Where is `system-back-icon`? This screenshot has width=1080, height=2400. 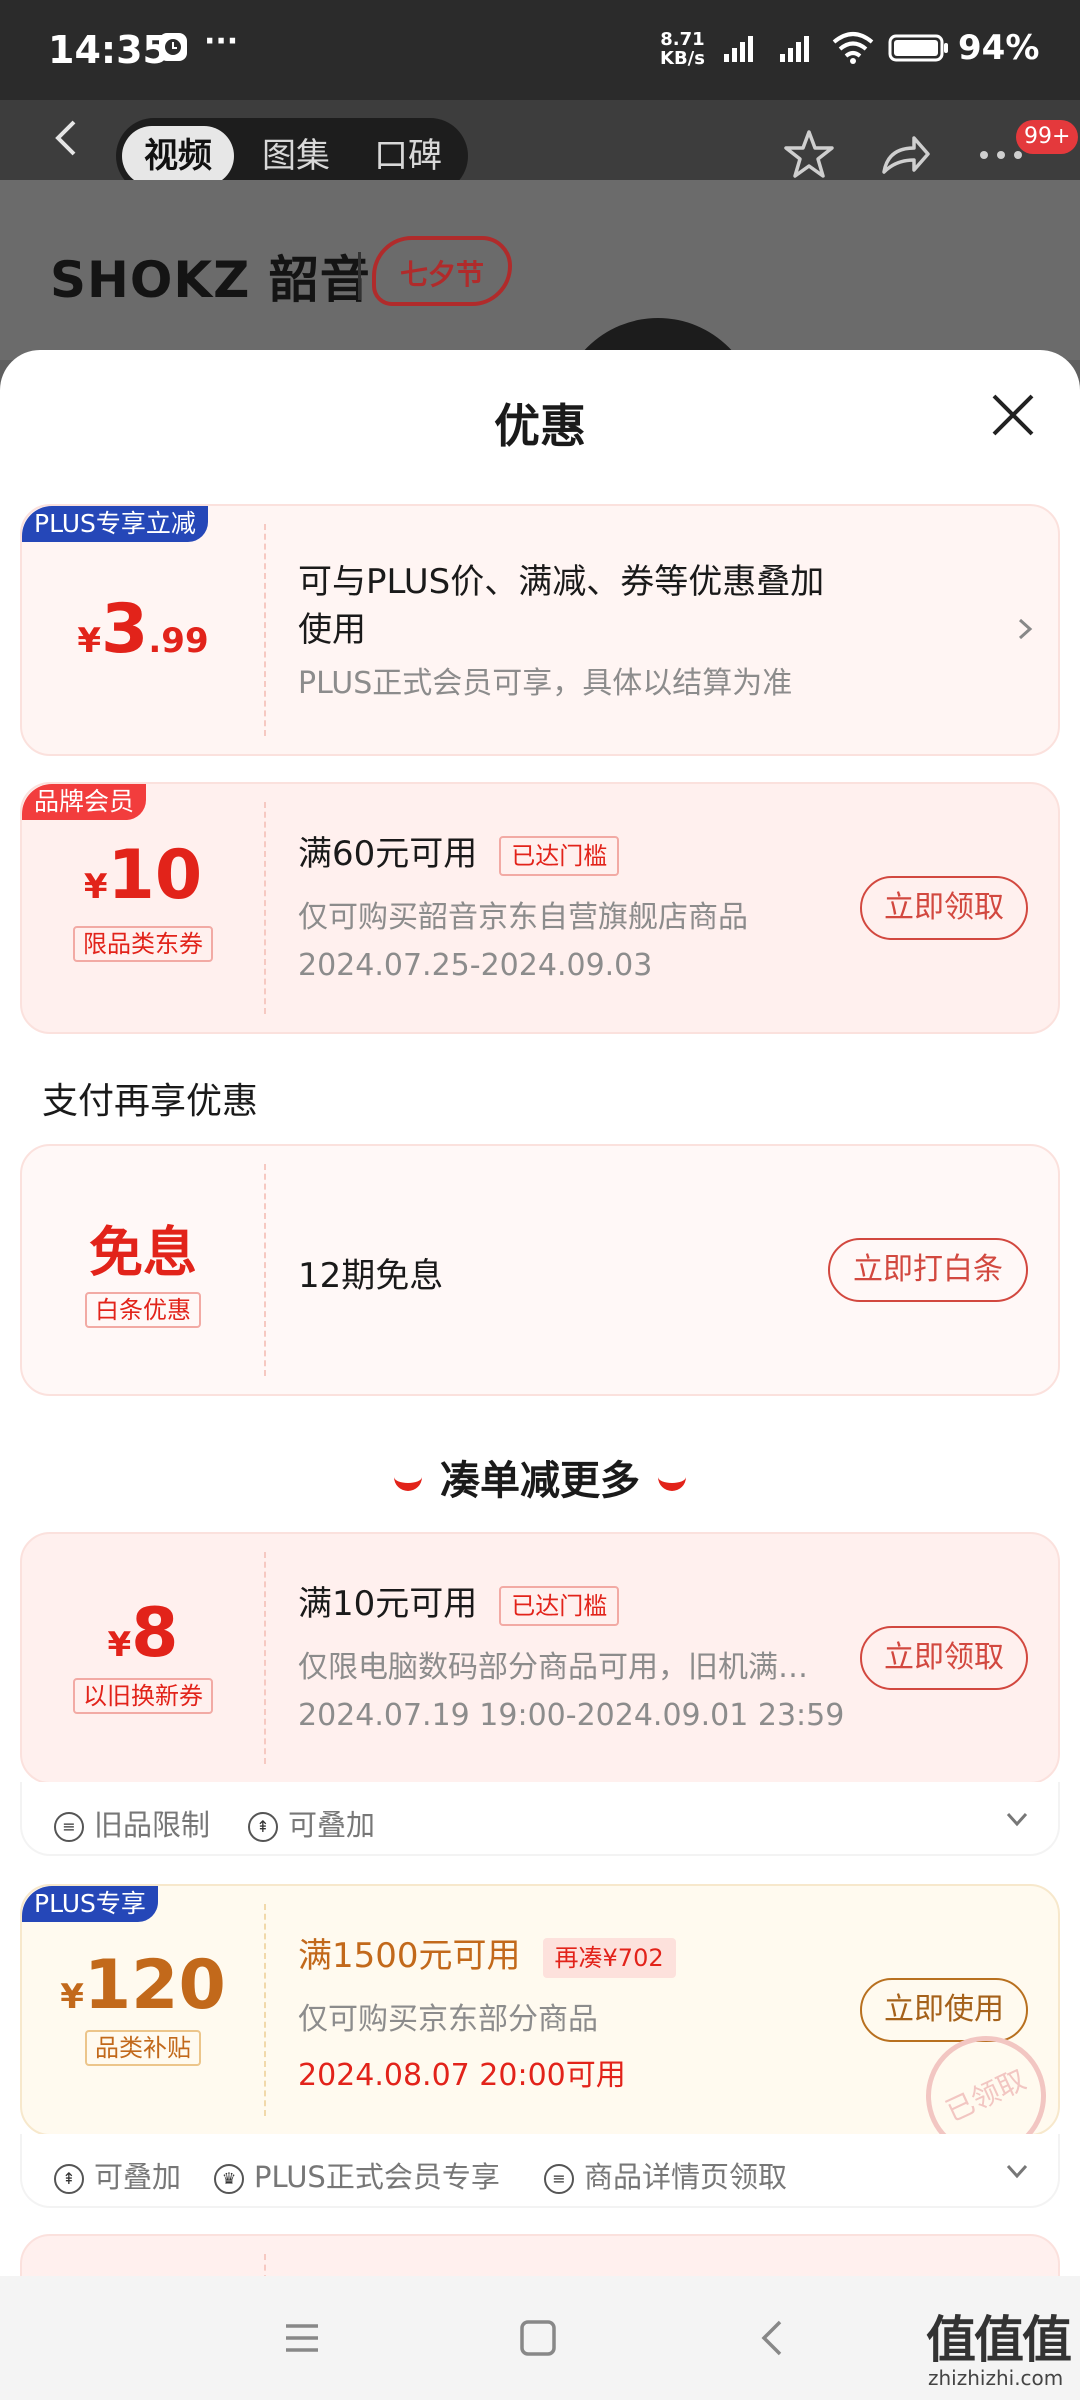 system-back-icon is located at coordinates (774, 2338).